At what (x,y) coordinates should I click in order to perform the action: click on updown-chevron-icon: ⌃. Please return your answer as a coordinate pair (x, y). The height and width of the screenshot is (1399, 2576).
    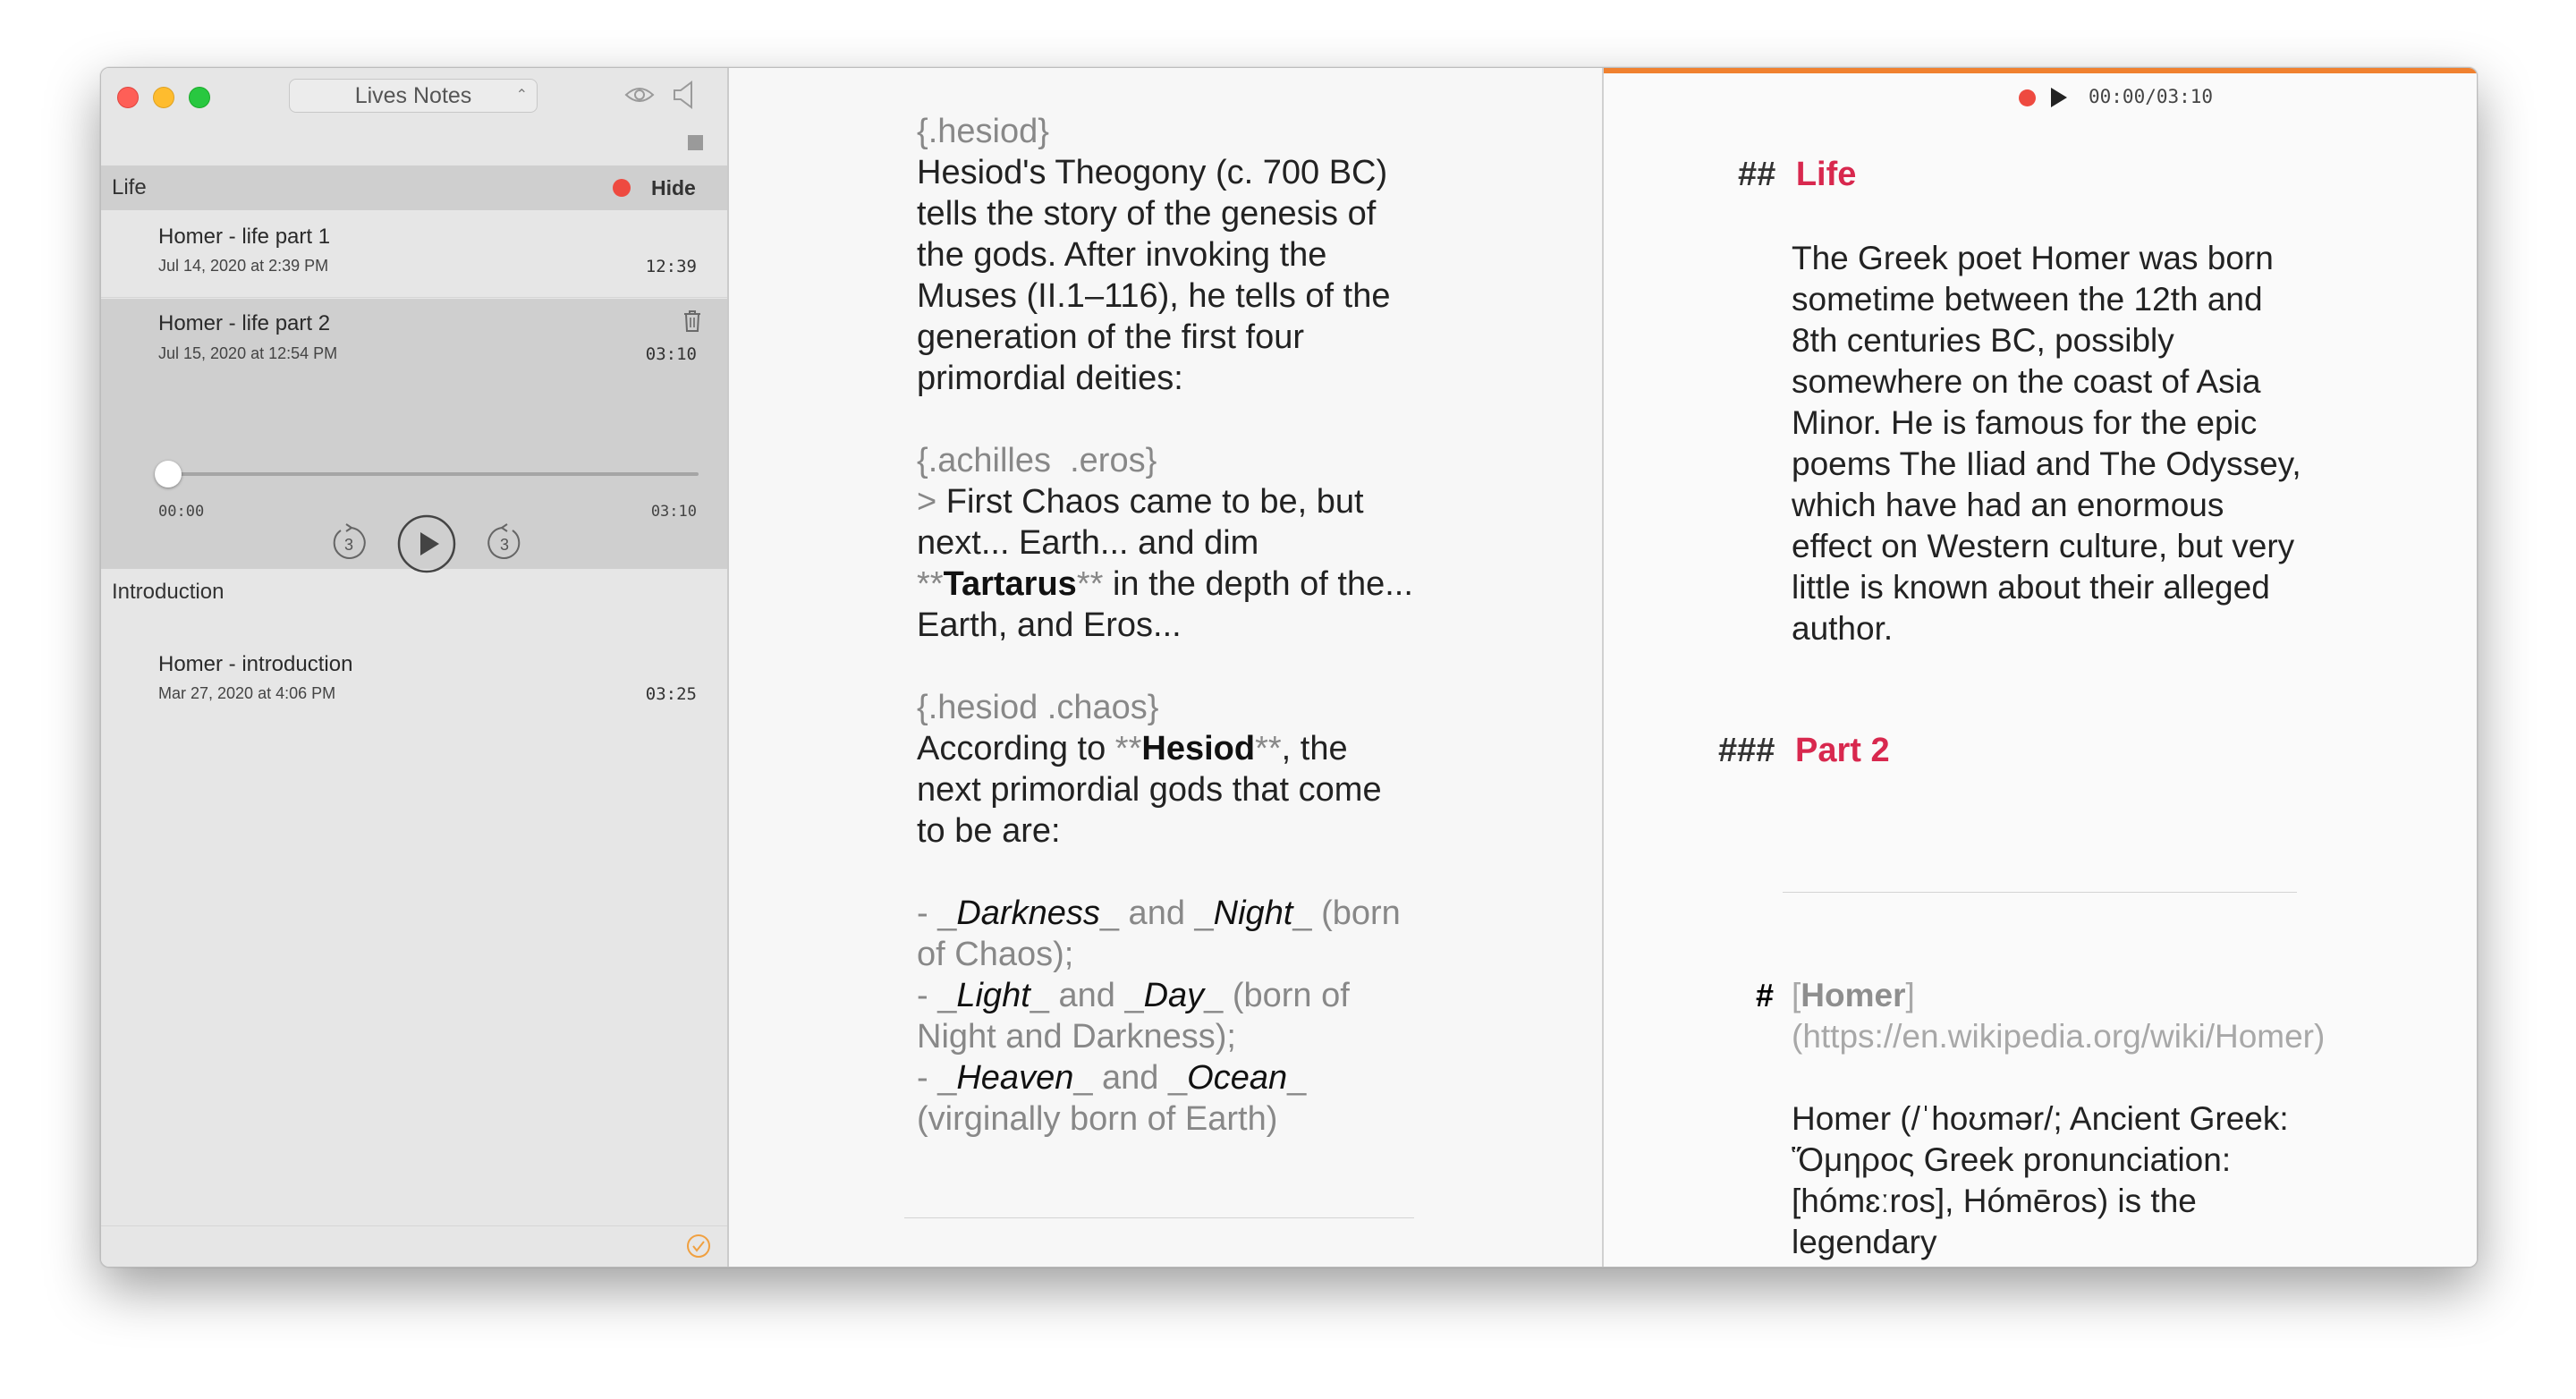
    Looking at the image, I should click on (521, 95).